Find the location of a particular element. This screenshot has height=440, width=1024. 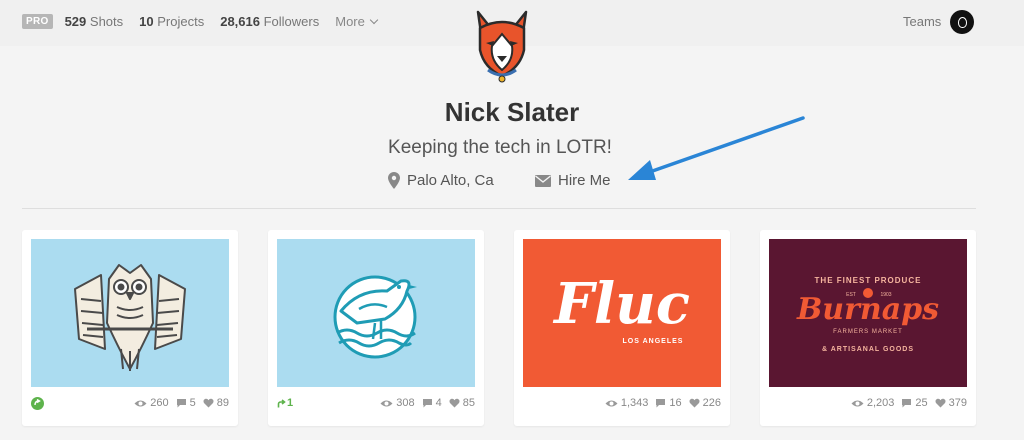

views-count: 2,203 is located at coordinates (873, 403).